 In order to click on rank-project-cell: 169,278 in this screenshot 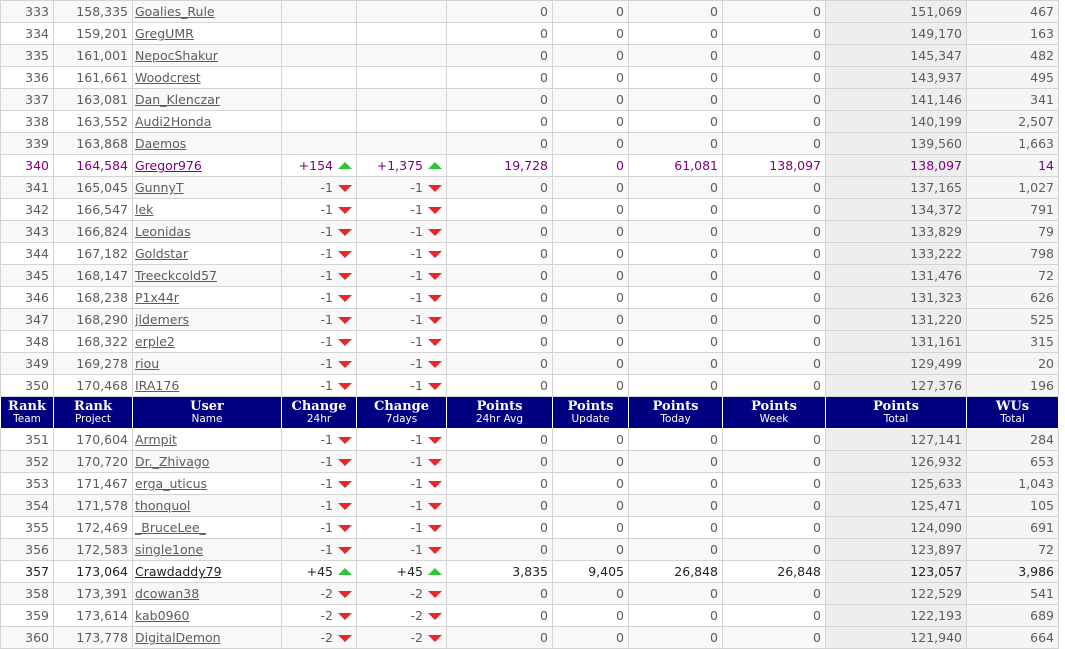, I will do `click(93, 363)`.